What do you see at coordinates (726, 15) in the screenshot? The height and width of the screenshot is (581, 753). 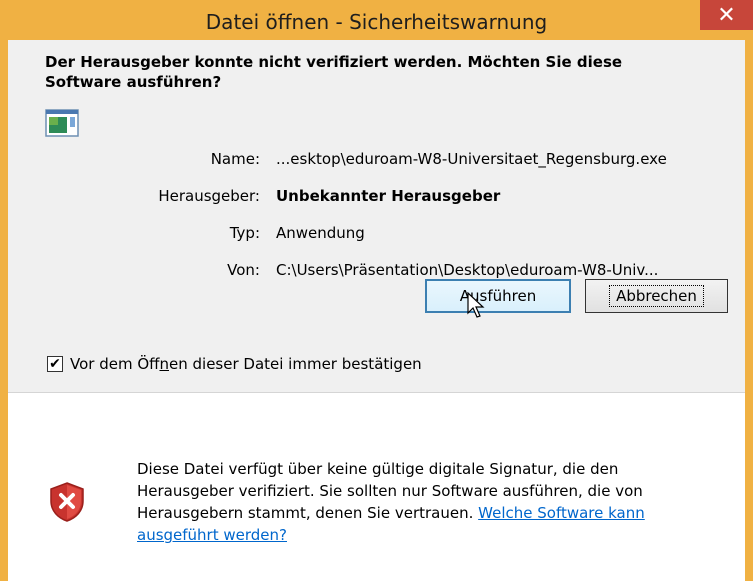 I see `close-button: ✕` at bounding box center [726, 15].